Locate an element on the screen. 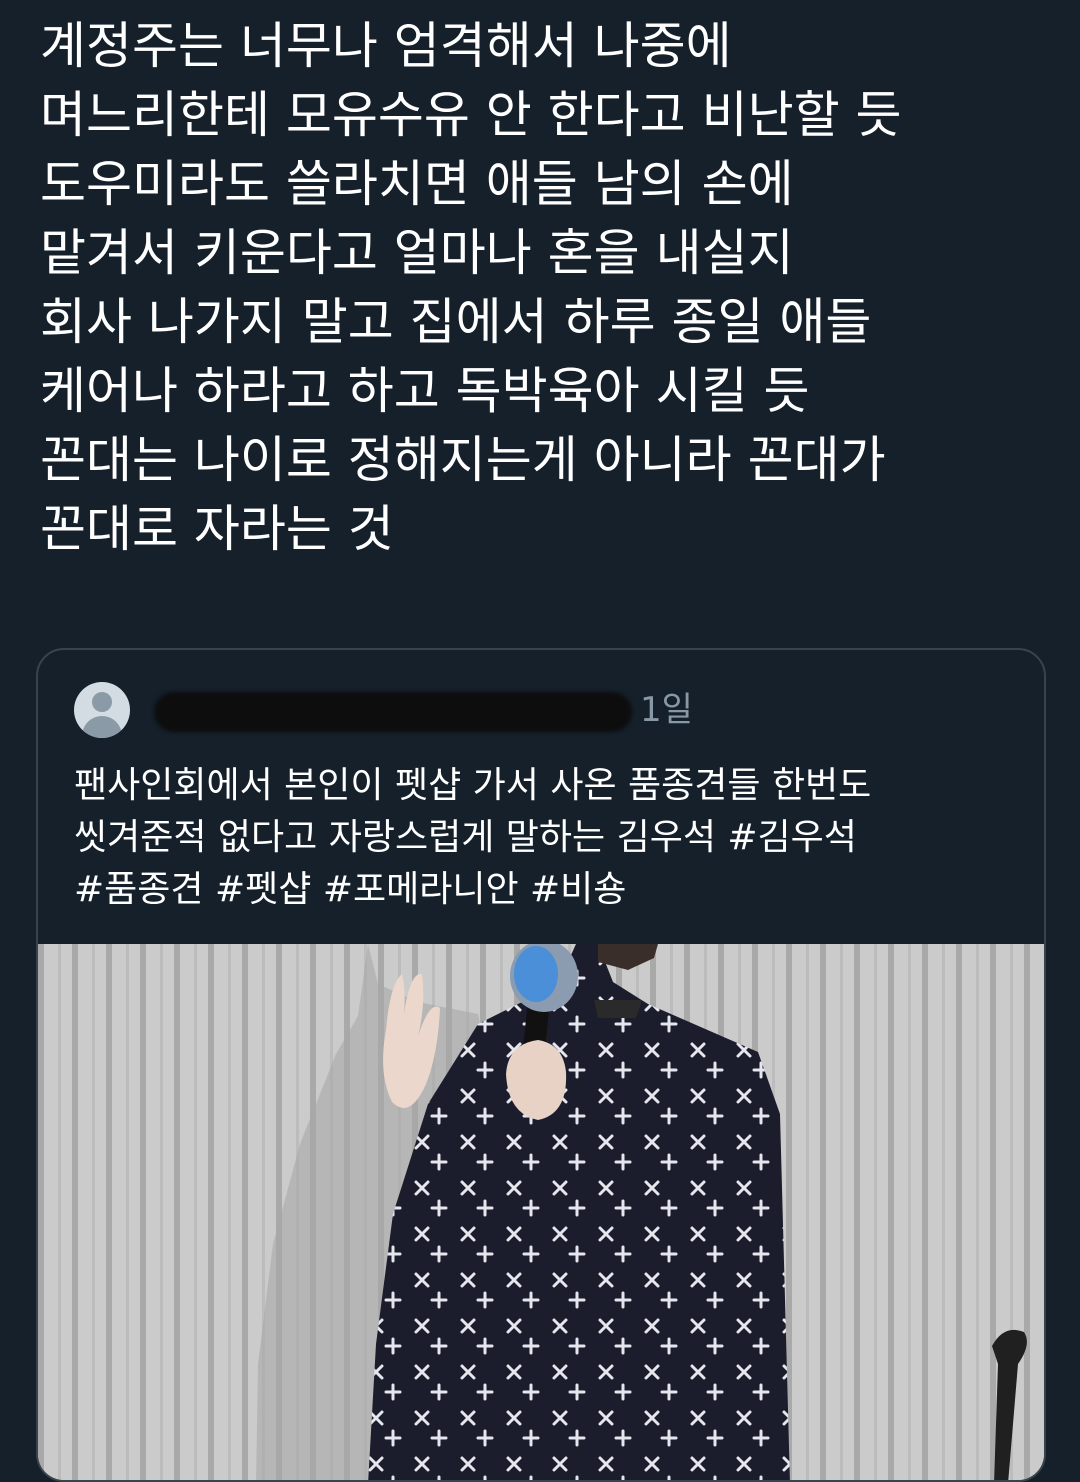 The image size is (1080, 1482). quoted-tweet-header: 1일 is located at coordinates (524, 712).